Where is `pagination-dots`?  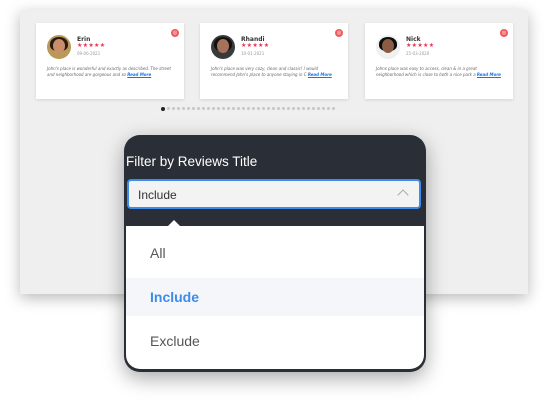 pagination-dots is located at coordinates (248, 108).